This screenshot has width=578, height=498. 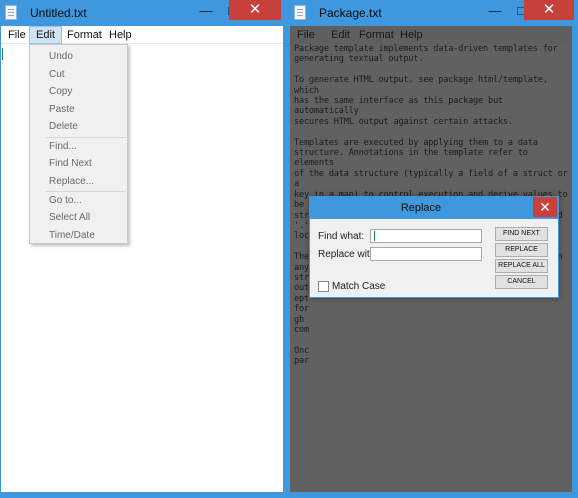 What do you see at coordinates (426, 254) in the screenshot?
I see `replace-with-input` at bounding box center [426, 254].